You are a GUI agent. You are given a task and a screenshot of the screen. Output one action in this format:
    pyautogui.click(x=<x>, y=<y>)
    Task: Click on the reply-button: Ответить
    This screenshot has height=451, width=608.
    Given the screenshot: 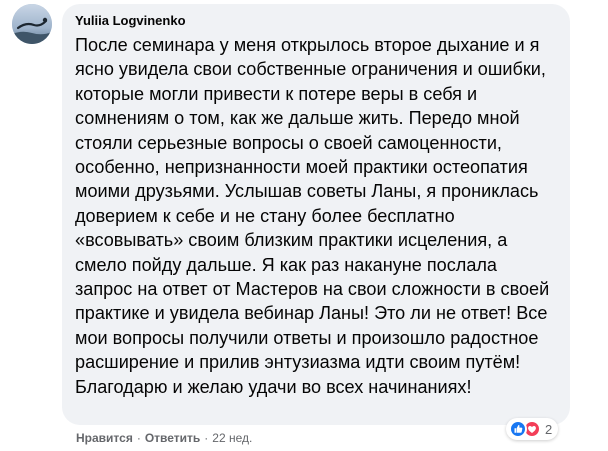 What is the action you would take?
    pyautogui.click(x=172, y=438)
    